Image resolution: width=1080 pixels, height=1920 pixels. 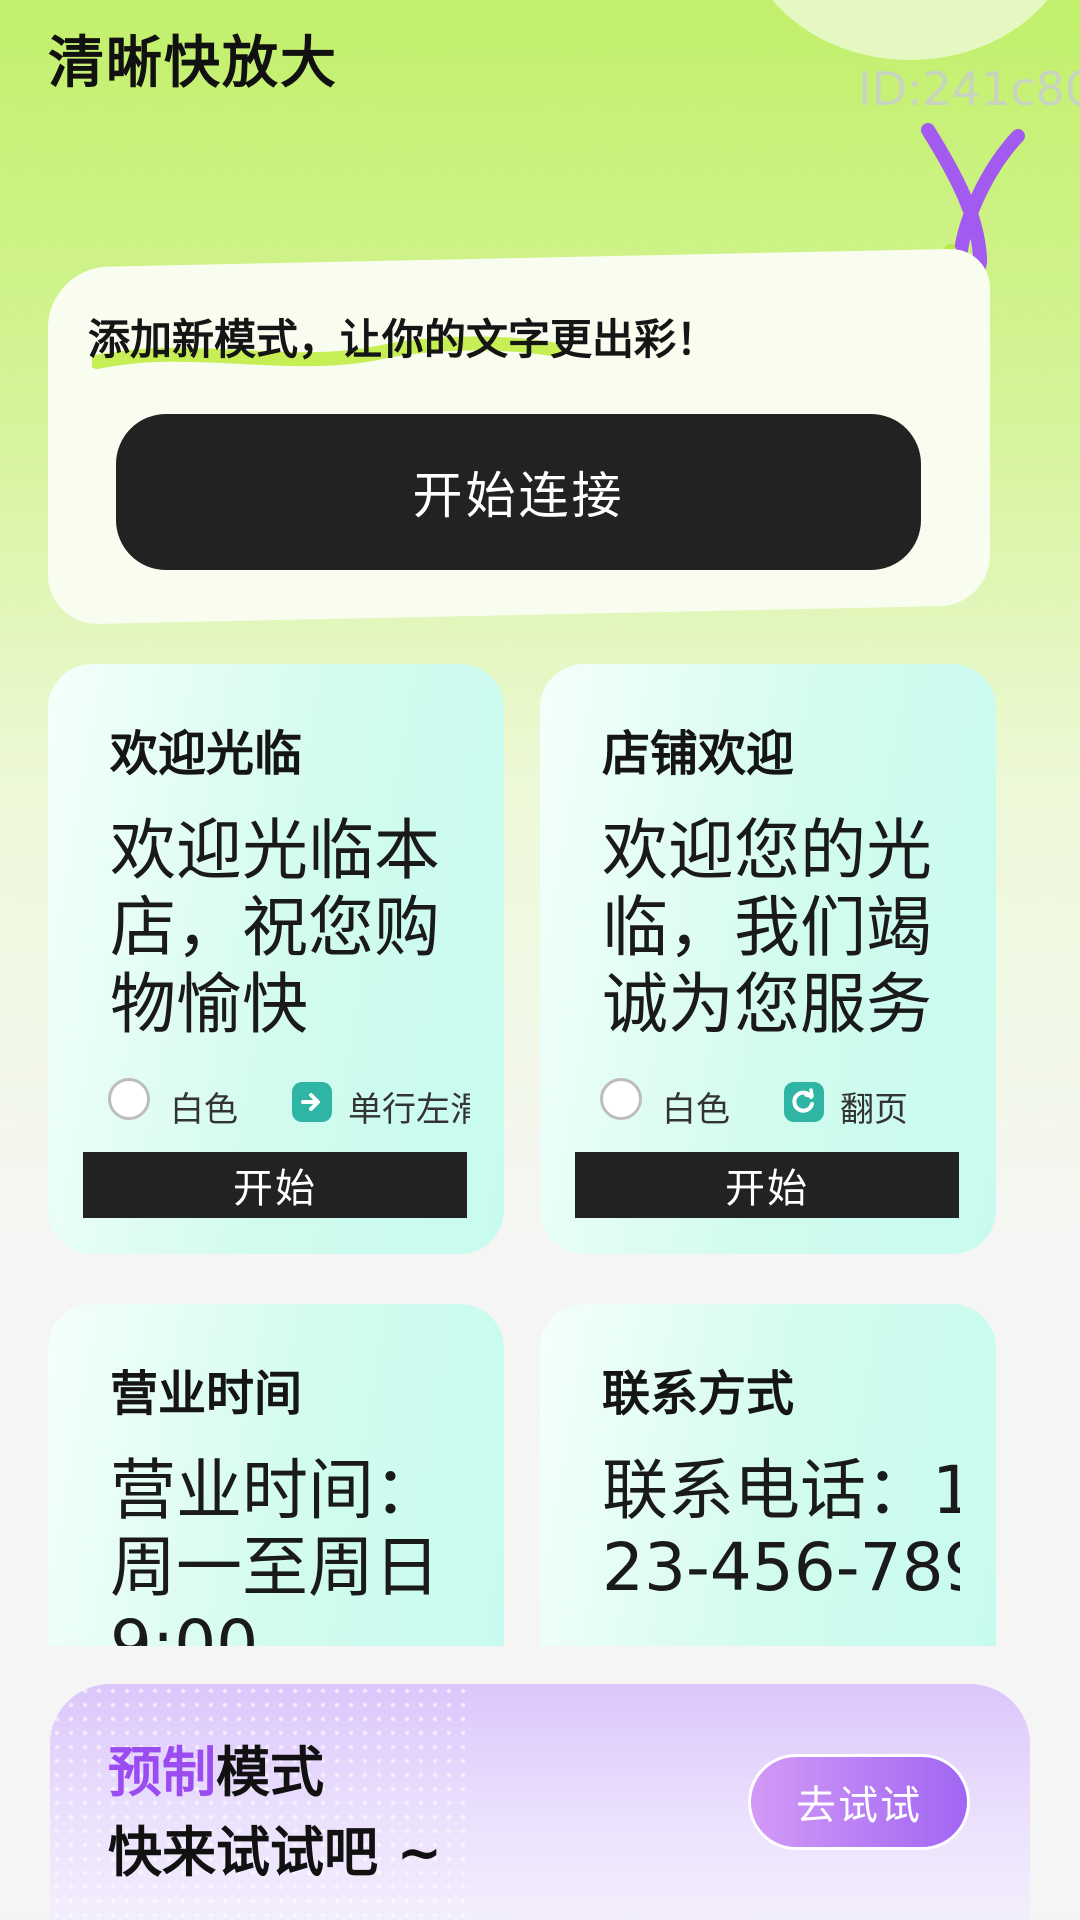 What do you see at coordinates (767, 927) in the screenshot?
I see `card-body-text: 欢迎您的光 临，我们竭 诚为您服务` at bounding box center [767, 927].